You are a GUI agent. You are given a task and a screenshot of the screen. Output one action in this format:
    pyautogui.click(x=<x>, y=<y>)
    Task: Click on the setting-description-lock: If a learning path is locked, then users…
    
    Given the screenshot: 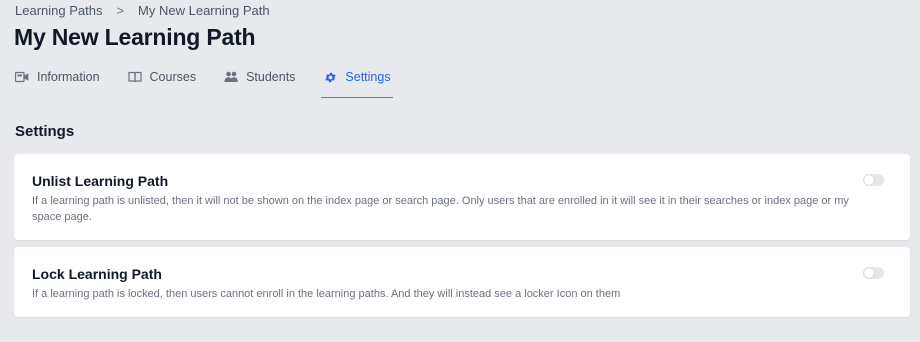 What is the action you would take?
    pyautogui.click(x=326, y=294)
    